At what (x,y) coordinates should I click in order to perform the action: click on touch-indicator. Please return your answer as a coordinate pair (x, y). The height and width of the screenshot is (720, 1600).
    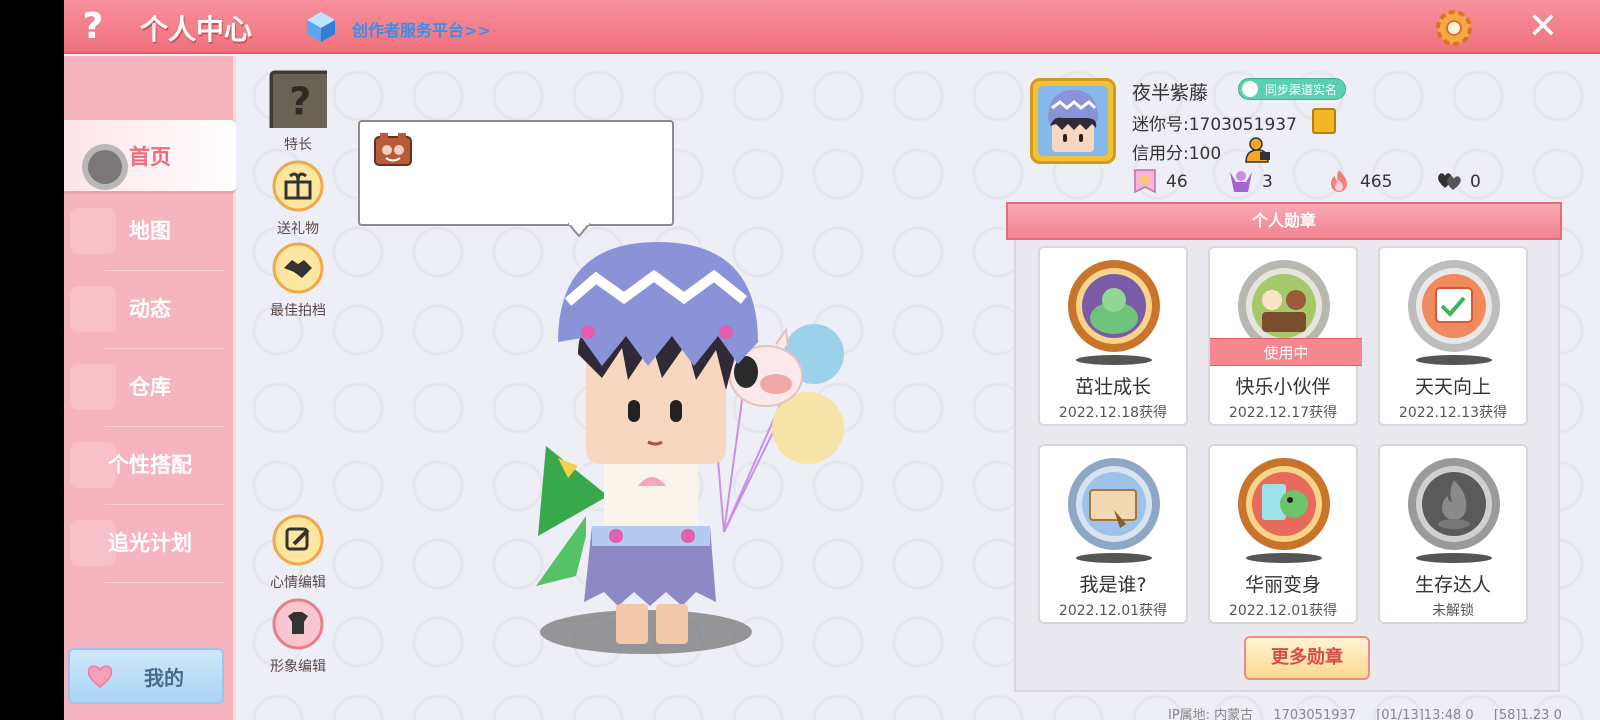
    Looking at the image, I should click on (105, 167).